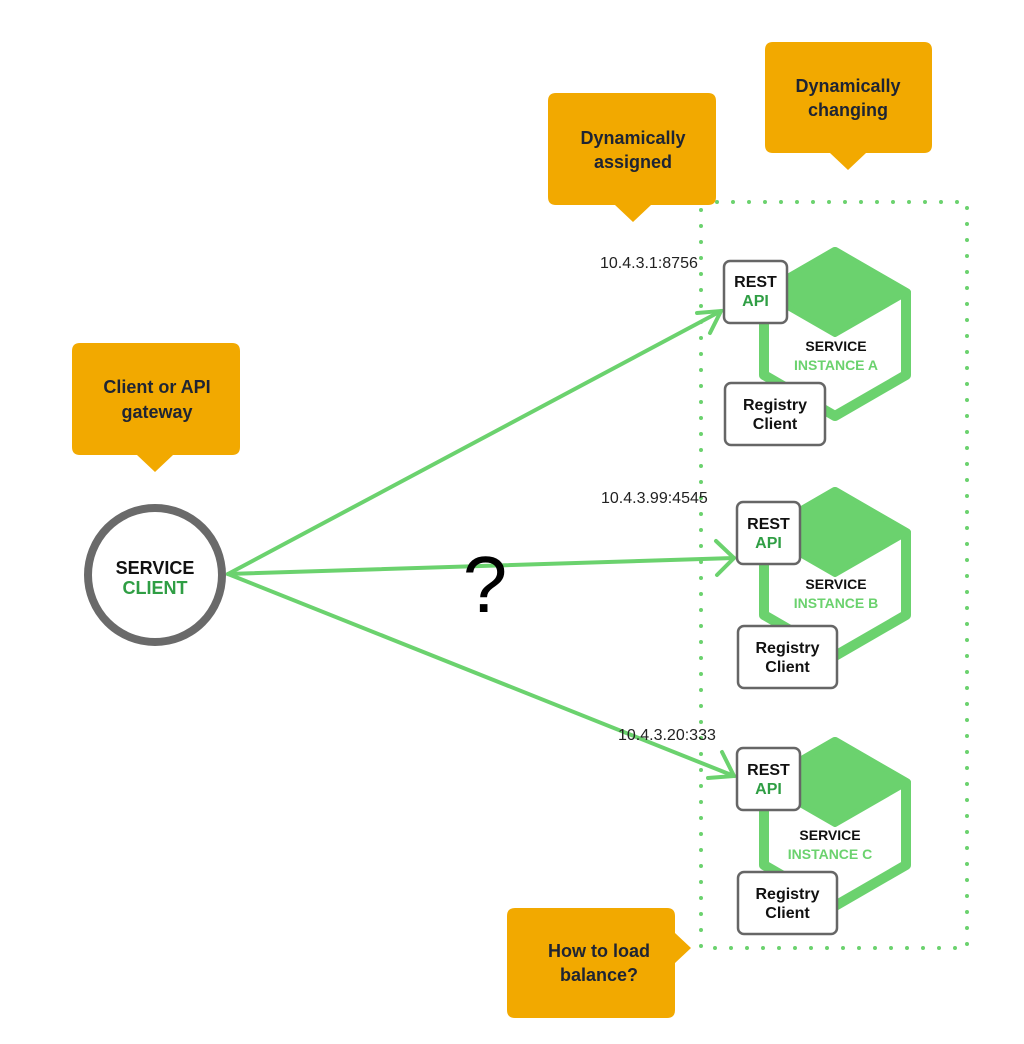 This screenshot has height=1044, width=1024. Describe the element at coordinates (156, 412) in the screenshot. I see `callout-client-gateway-line2: gateway` at that location.